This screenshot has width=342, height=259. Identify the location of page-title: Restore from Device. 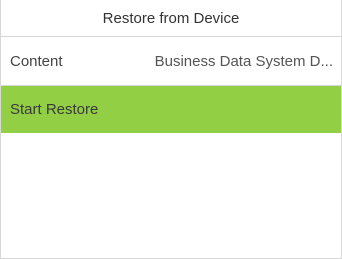
(171, 18).